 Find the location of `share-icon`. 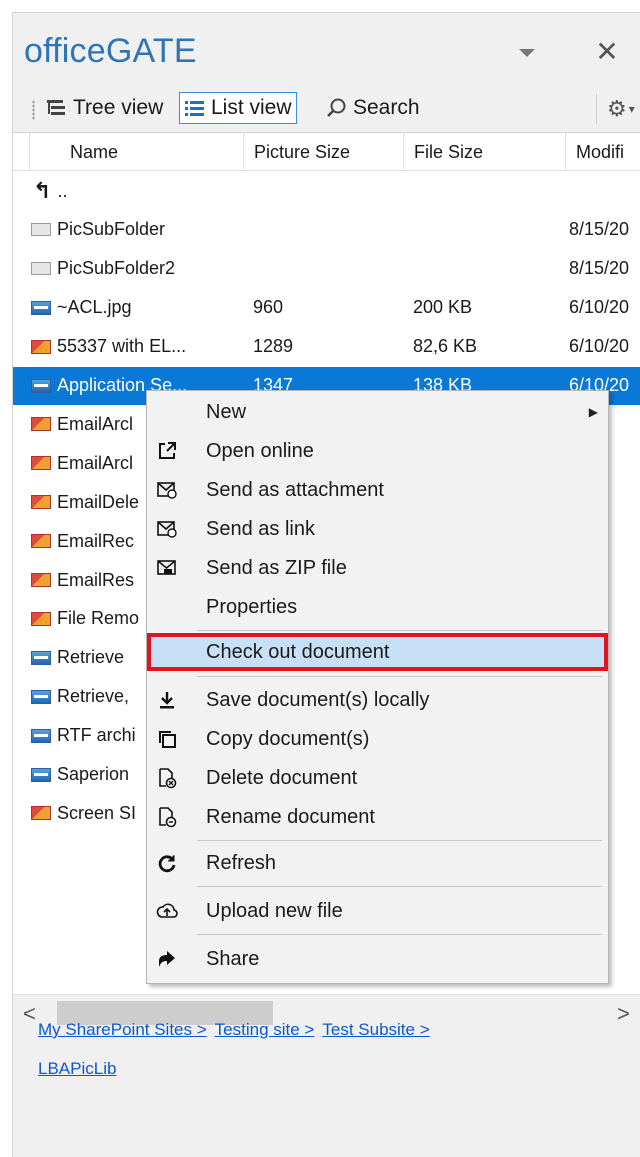

share-icon is located at coordinates (167, 959).